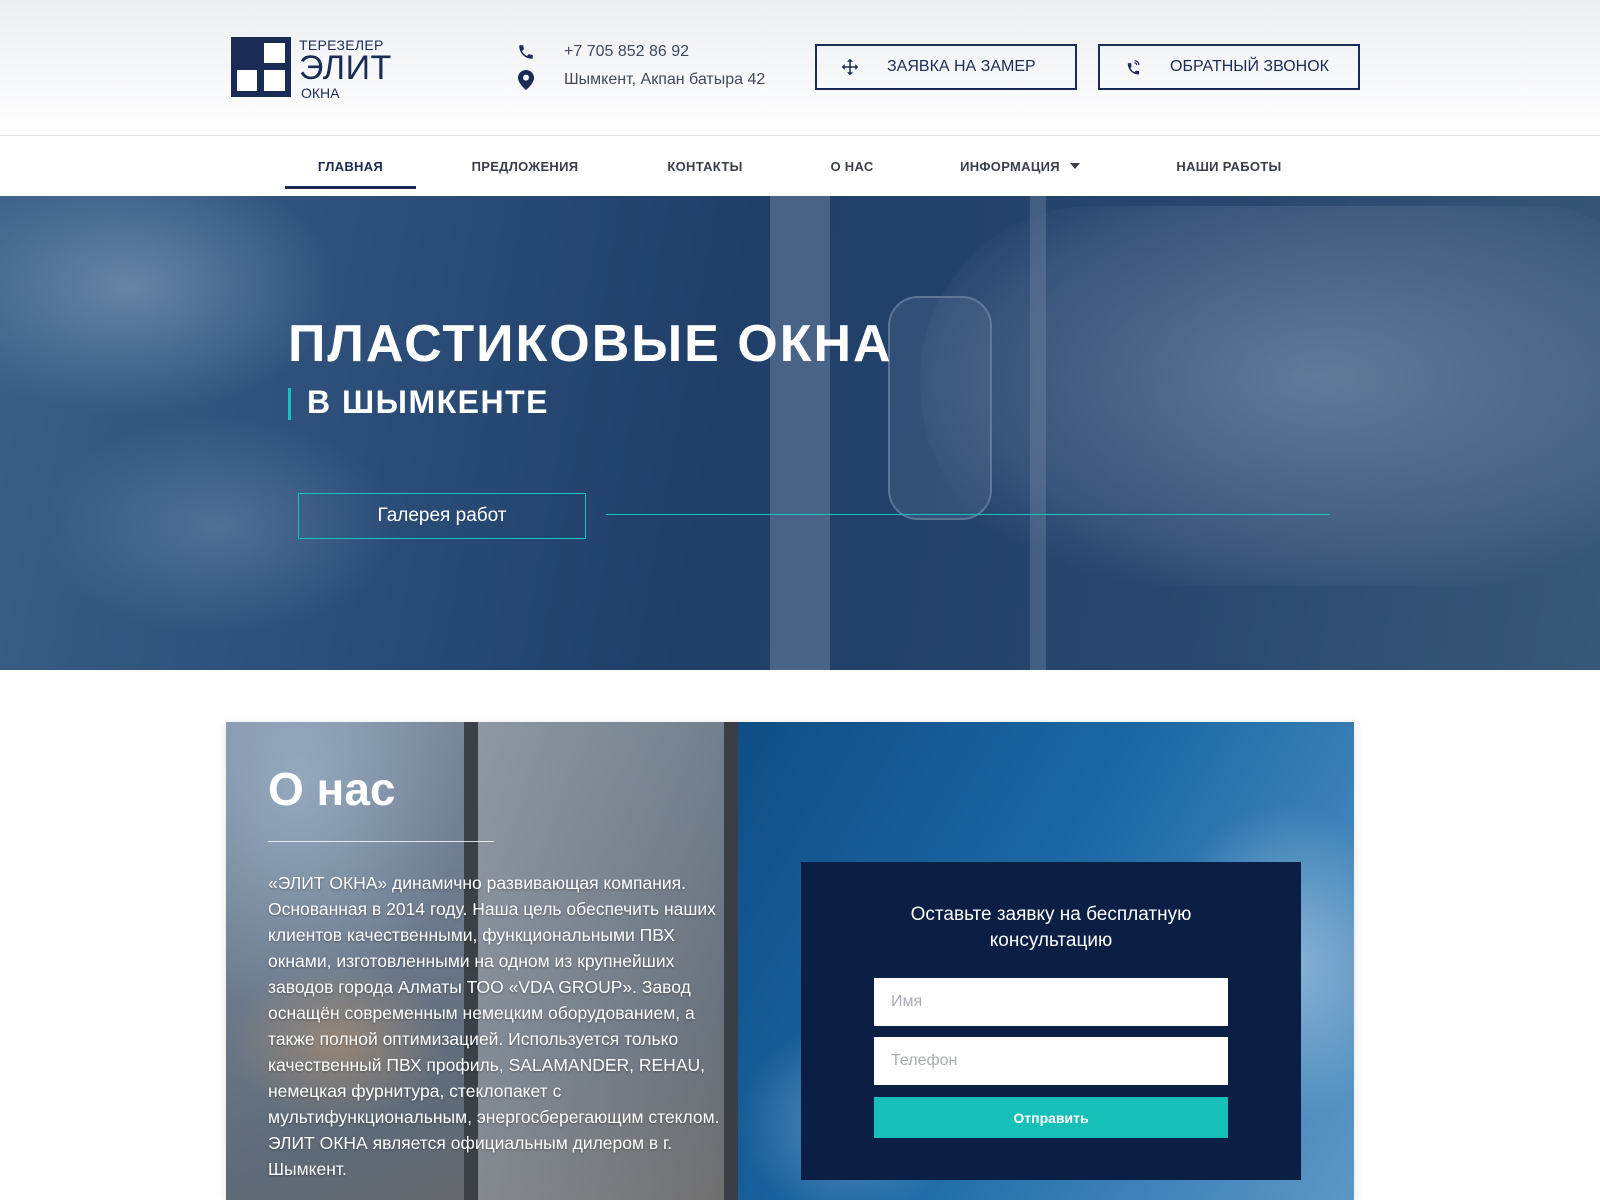  What do you see at coordinates (850, 67) in the screenshot?
I see `move-arrows-icon` at bounding box center [850, 67].